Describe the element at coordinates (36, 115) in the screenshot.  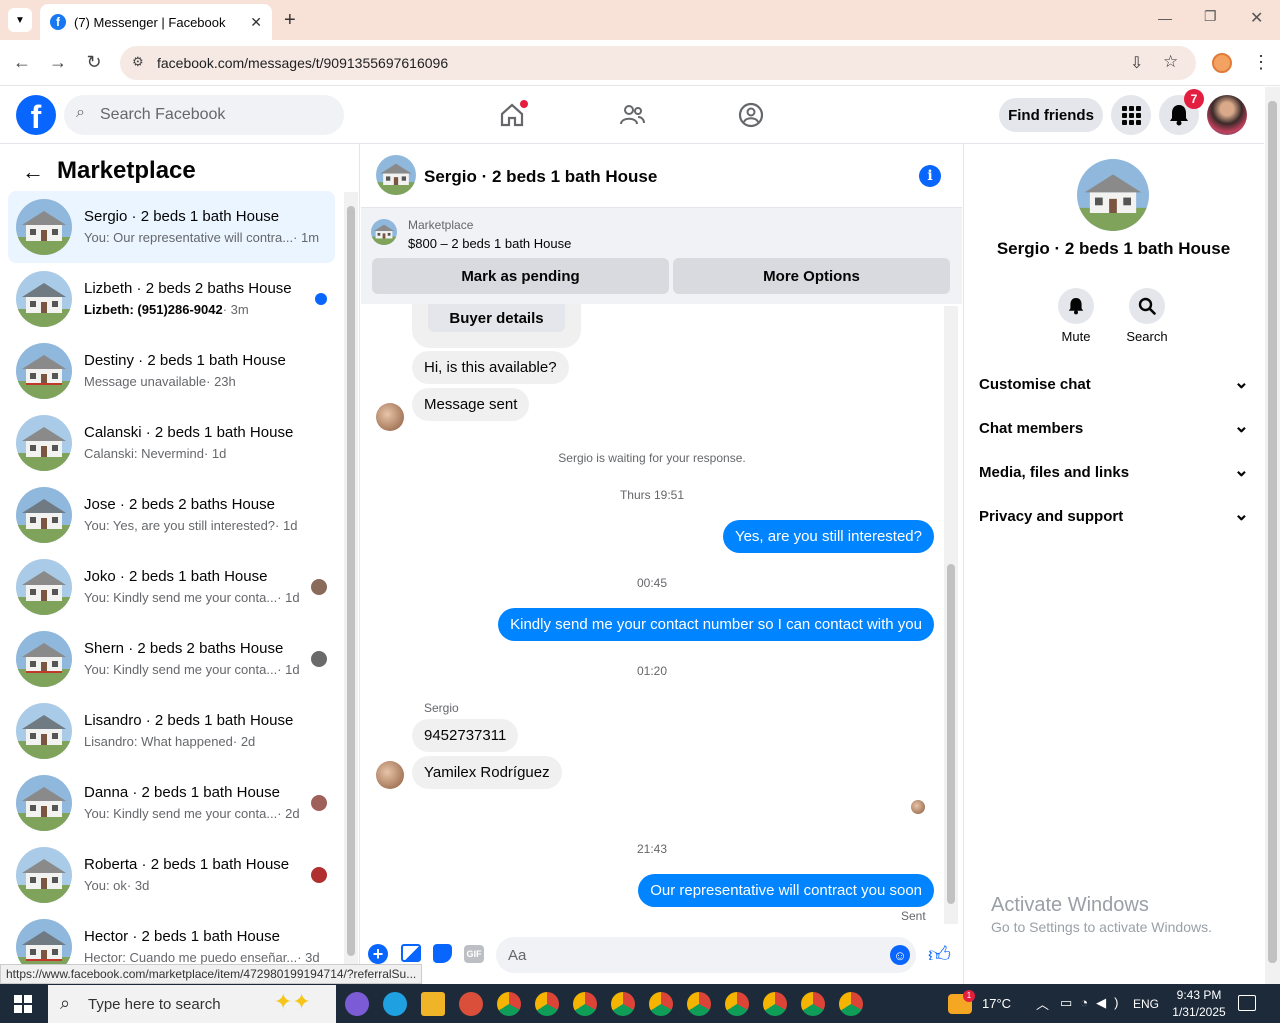
I see `facebook-logo-icon: f` at that location.